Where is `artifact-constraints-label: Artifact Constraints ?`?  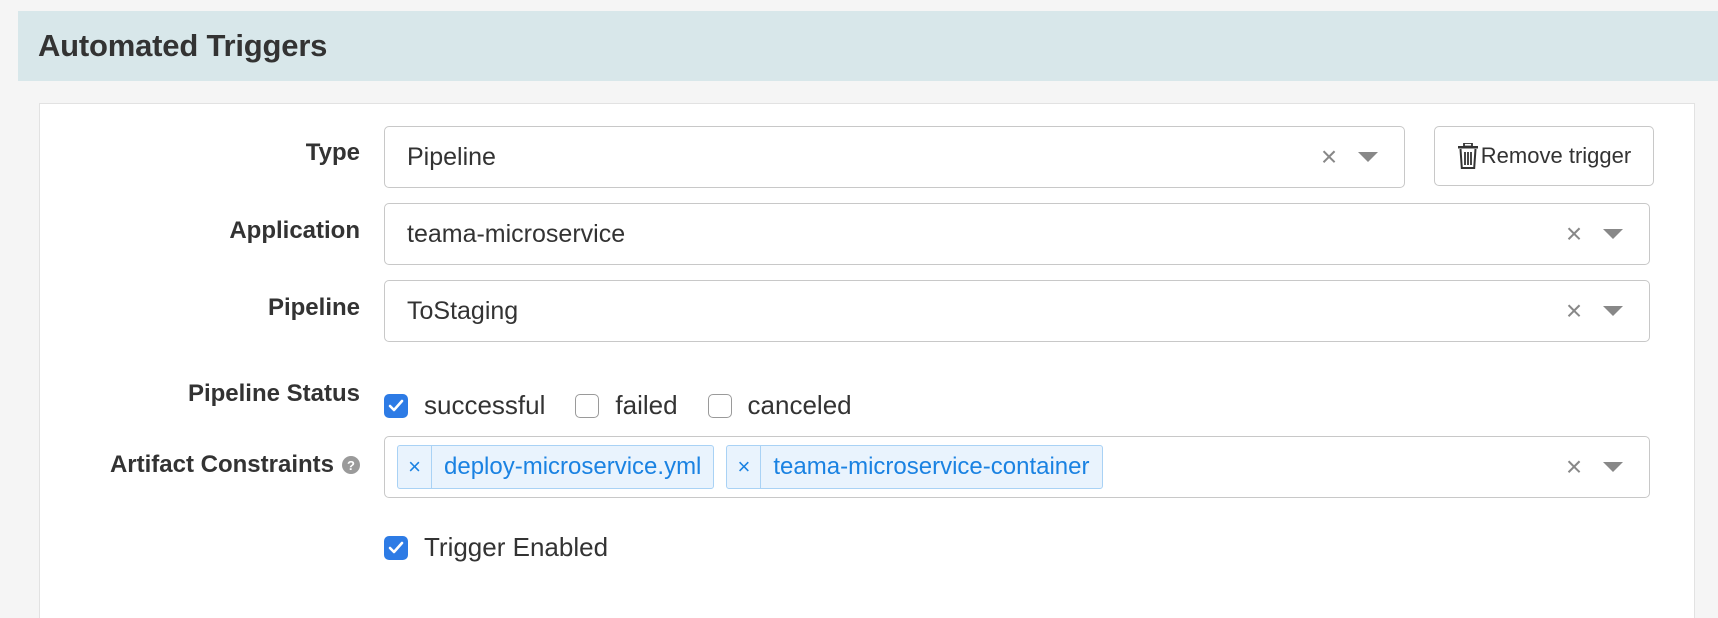 artifact-constraints-label: Artifact Constraints ? is located at coordinates (235, 465).